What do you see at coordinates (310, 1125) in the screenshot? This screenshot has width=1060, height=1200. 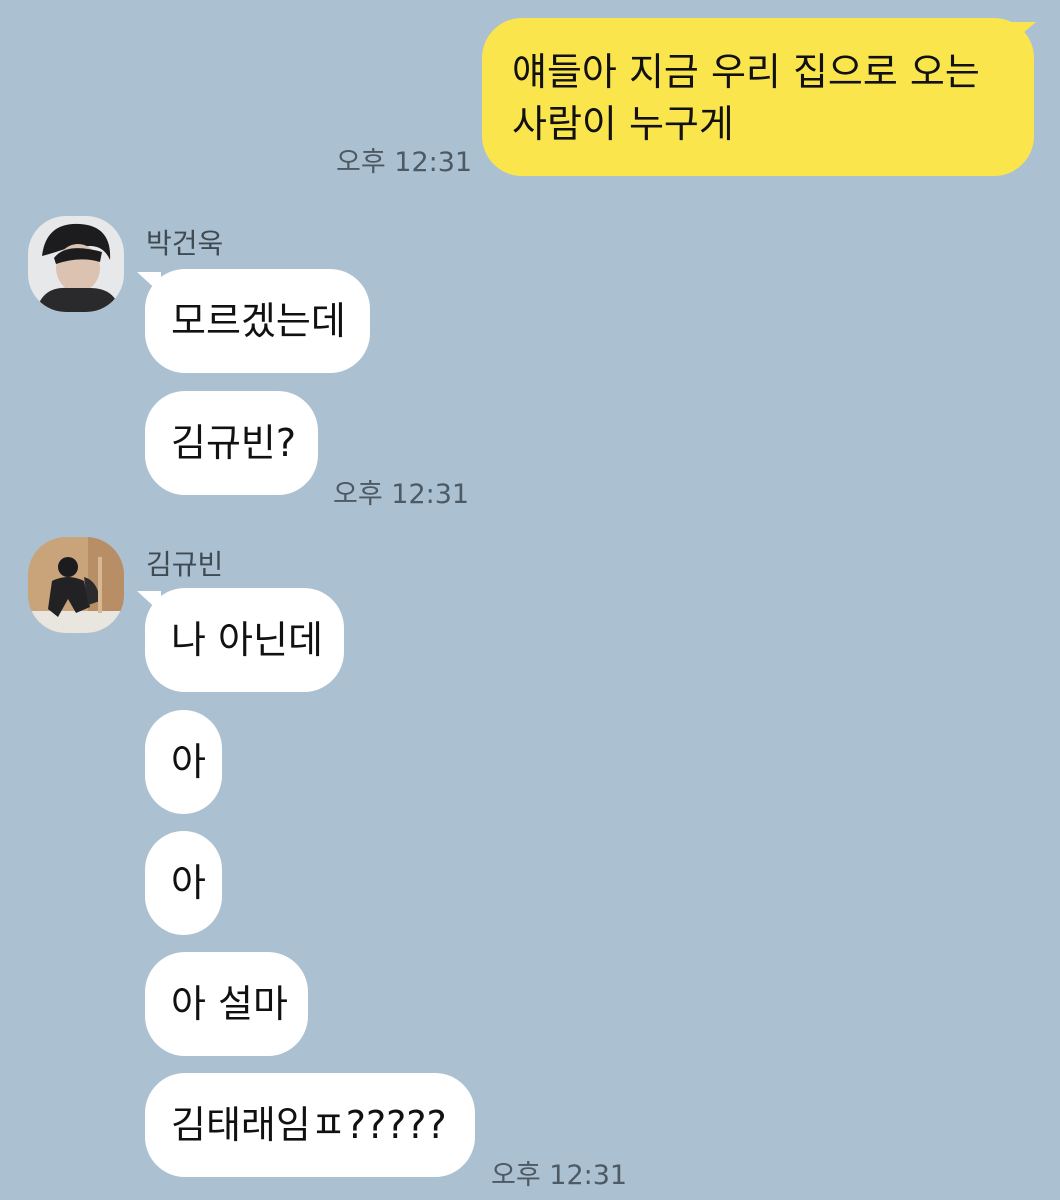 I see `incoming-message-bubble: 김태래임ㅍ?????` at bounding box center [310, 1125].